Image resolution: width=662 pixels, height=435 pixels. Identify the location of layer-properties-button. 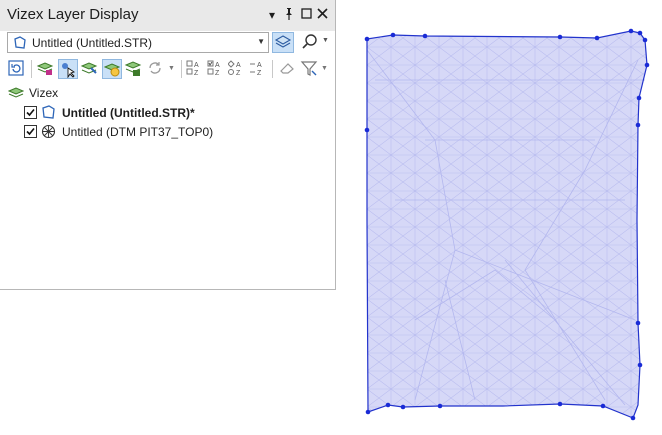
(134, 69).